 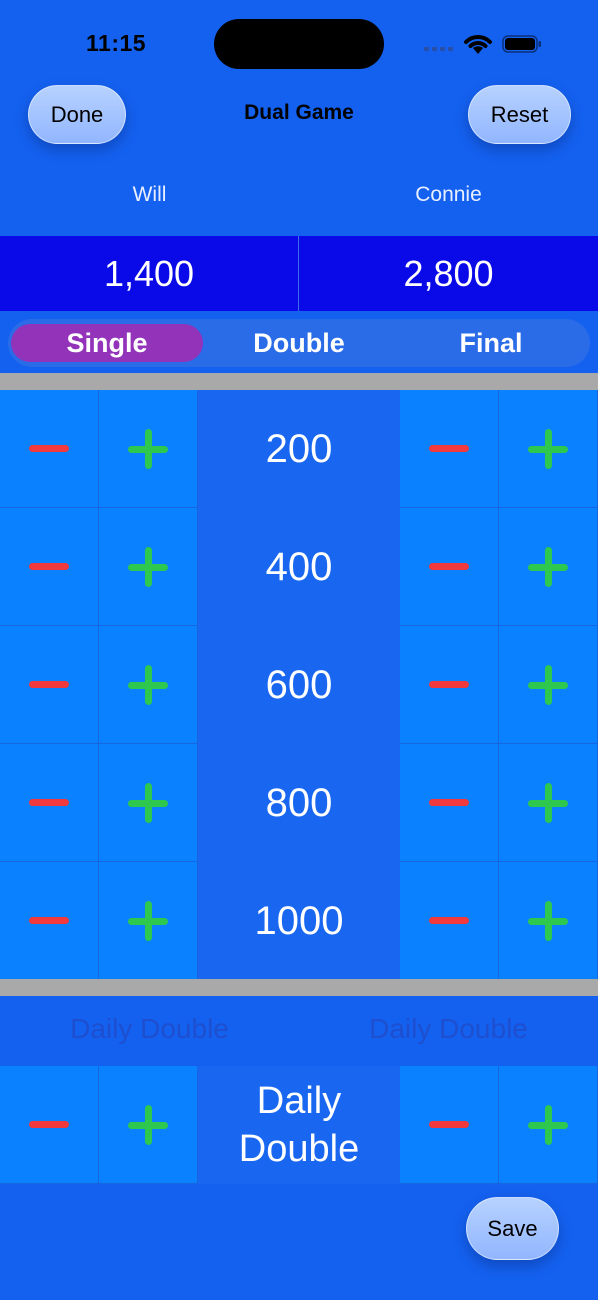 I want to click on player-1-plus-200-button, so click(x=148, y=449).